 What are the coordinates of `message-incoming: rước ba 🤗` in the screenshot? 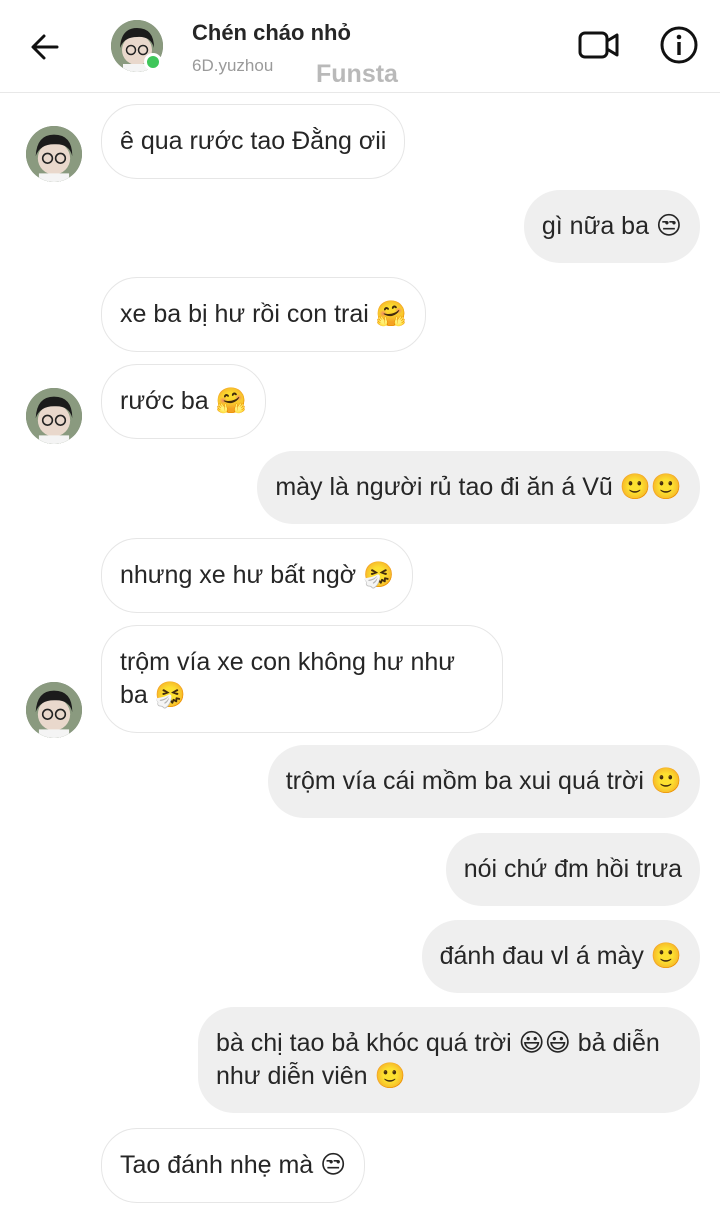 It's located at (183, 401).